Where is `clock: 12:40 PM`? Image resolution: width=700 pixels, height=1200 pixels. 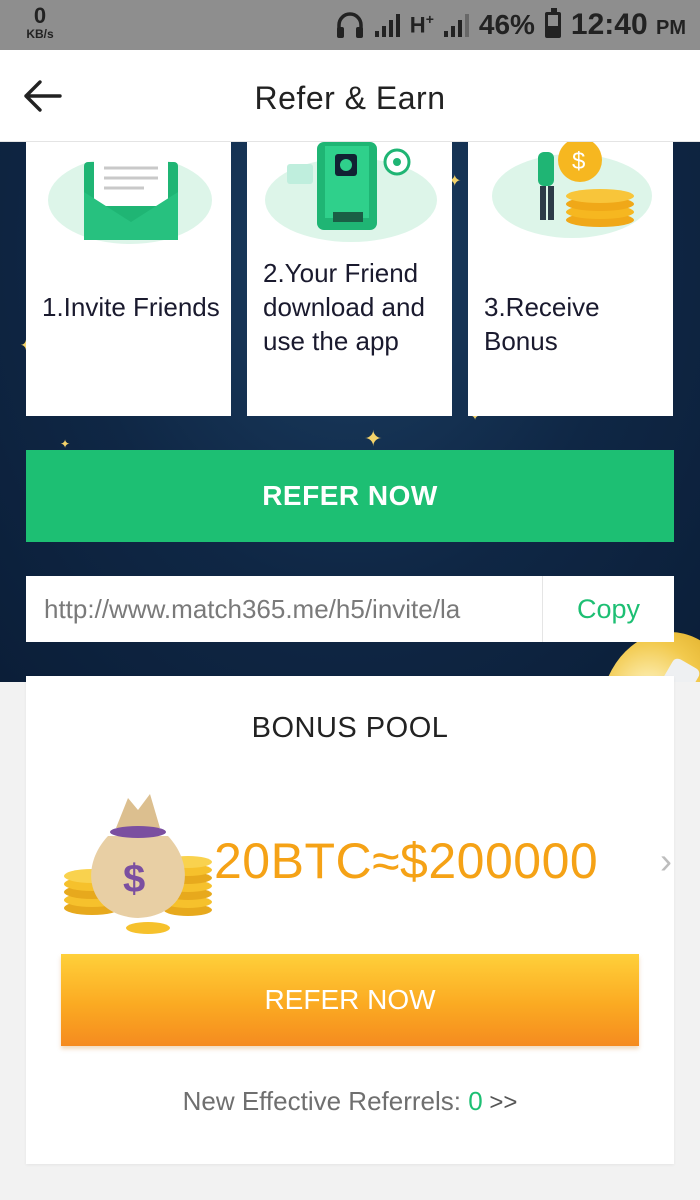
clock: 12:40 PM is located at coordinates (628, 24).